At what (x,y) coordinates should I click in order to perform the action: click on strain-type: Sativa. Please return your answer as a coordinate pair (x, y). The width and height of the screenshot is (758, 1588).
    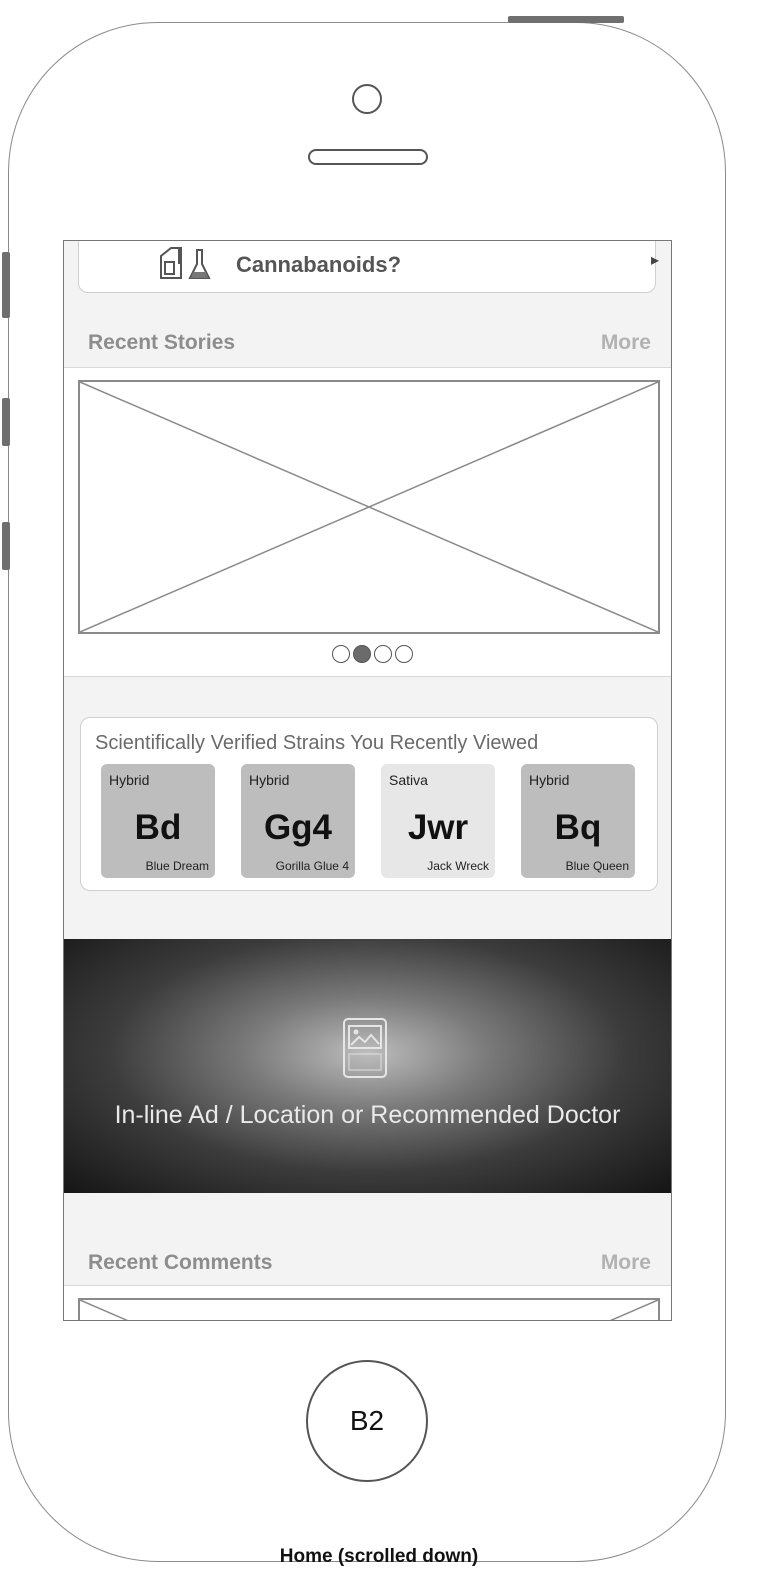
    Looking at the image, I should click on (408, 780).